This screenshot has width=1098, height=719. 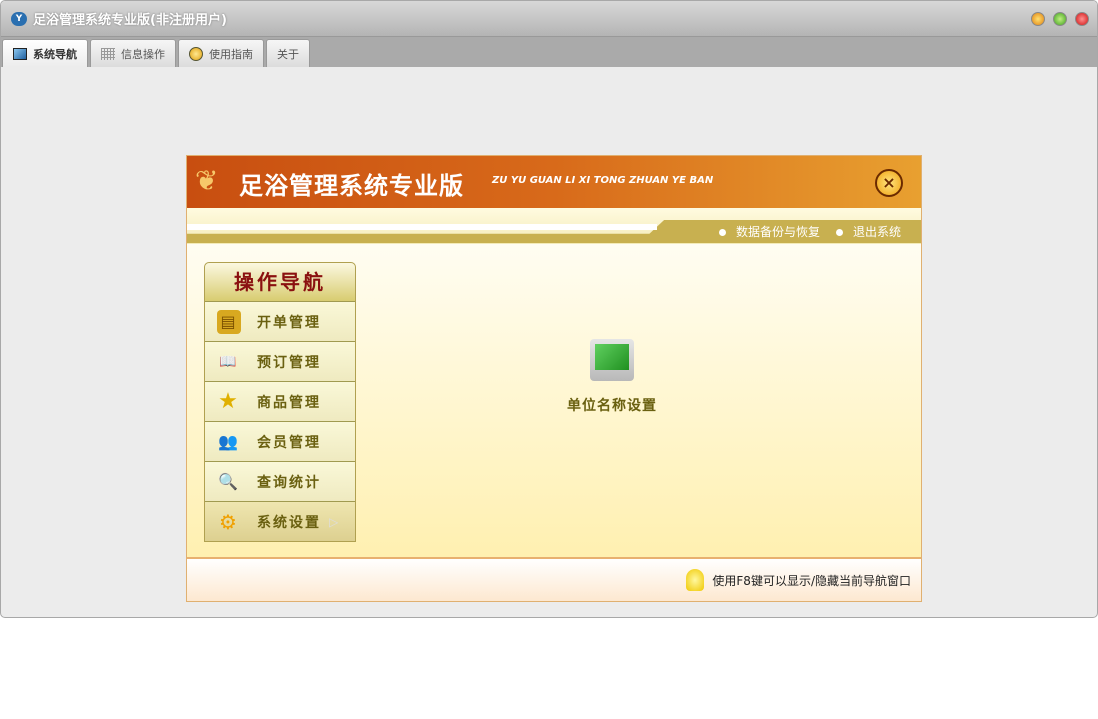 What do you see at coordinates (229, 321) in the screenshot?
I see `document-icon: ▤` at bounding box center [229, 321].